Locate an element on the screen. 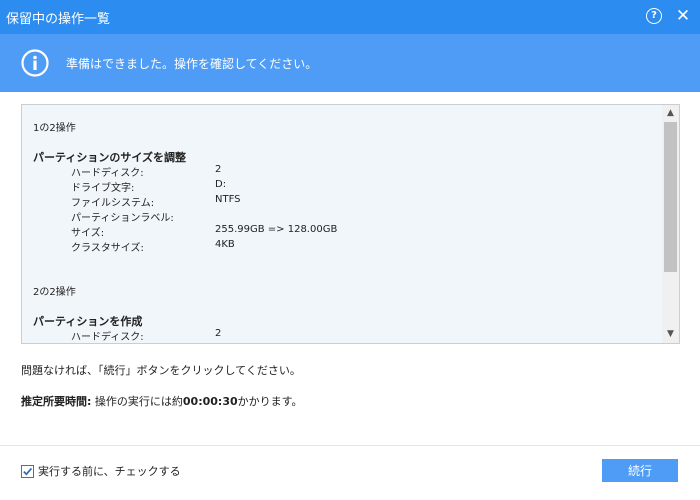 The width and height of the screenshot is (700, 500). field-label: ファイルシステム: is located at coordinates (113, 203).